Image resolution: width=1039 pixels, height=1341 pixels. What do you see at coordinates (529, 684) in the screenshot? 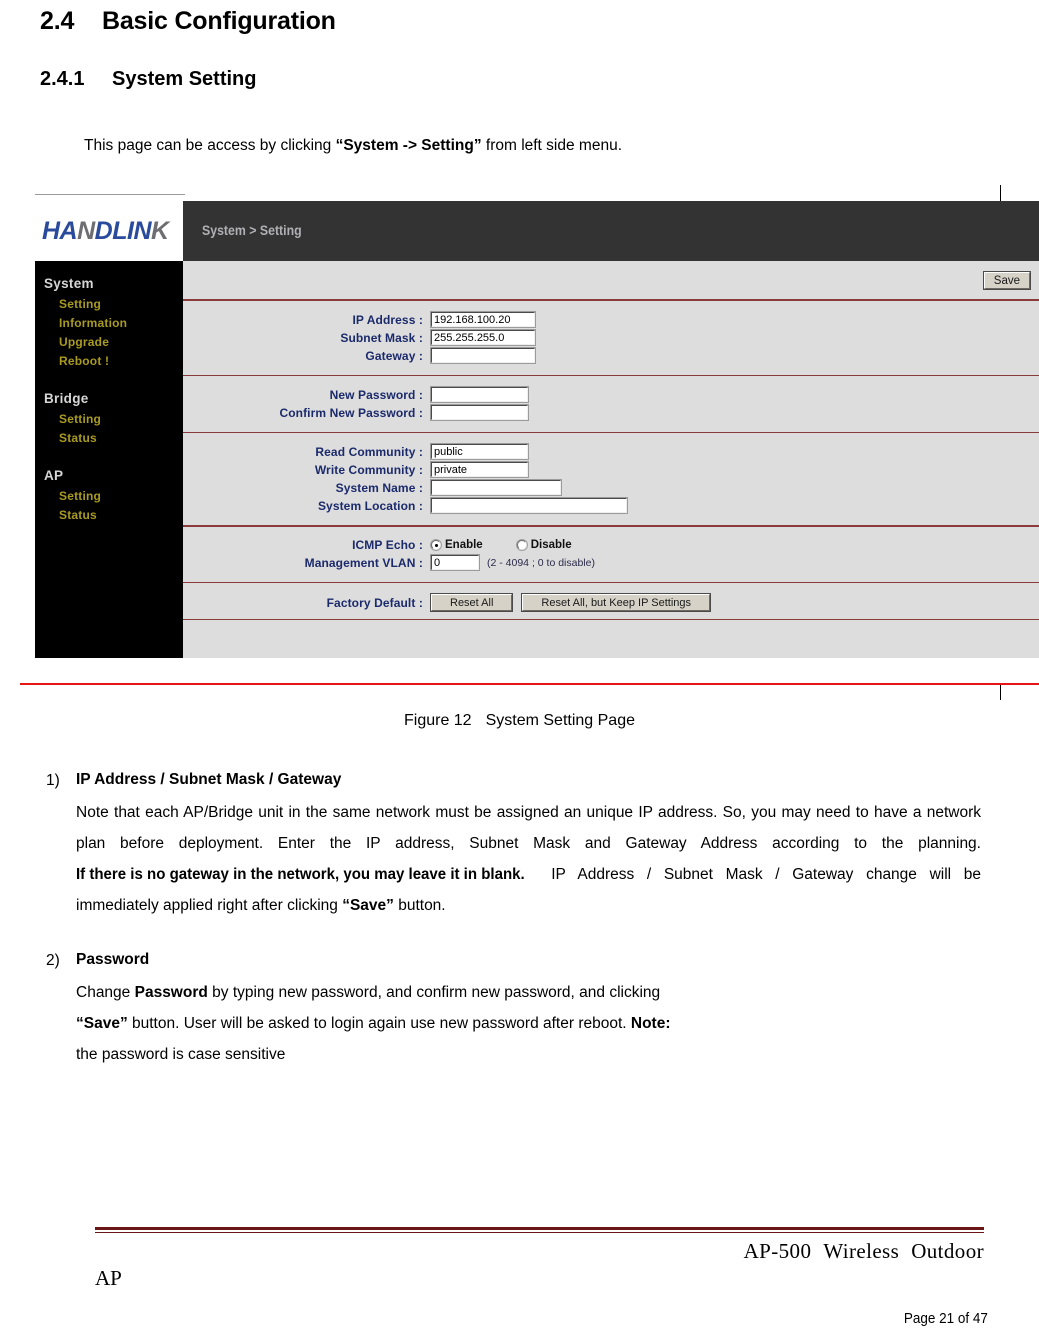
I see `figure-bottom-rule` at bounding box center [529, 684].